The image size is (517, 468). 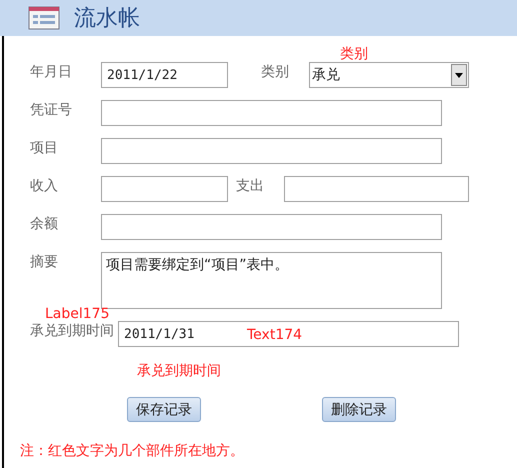 I want to click on field-label: 承兑到期时间, so click(x=72, y=331).